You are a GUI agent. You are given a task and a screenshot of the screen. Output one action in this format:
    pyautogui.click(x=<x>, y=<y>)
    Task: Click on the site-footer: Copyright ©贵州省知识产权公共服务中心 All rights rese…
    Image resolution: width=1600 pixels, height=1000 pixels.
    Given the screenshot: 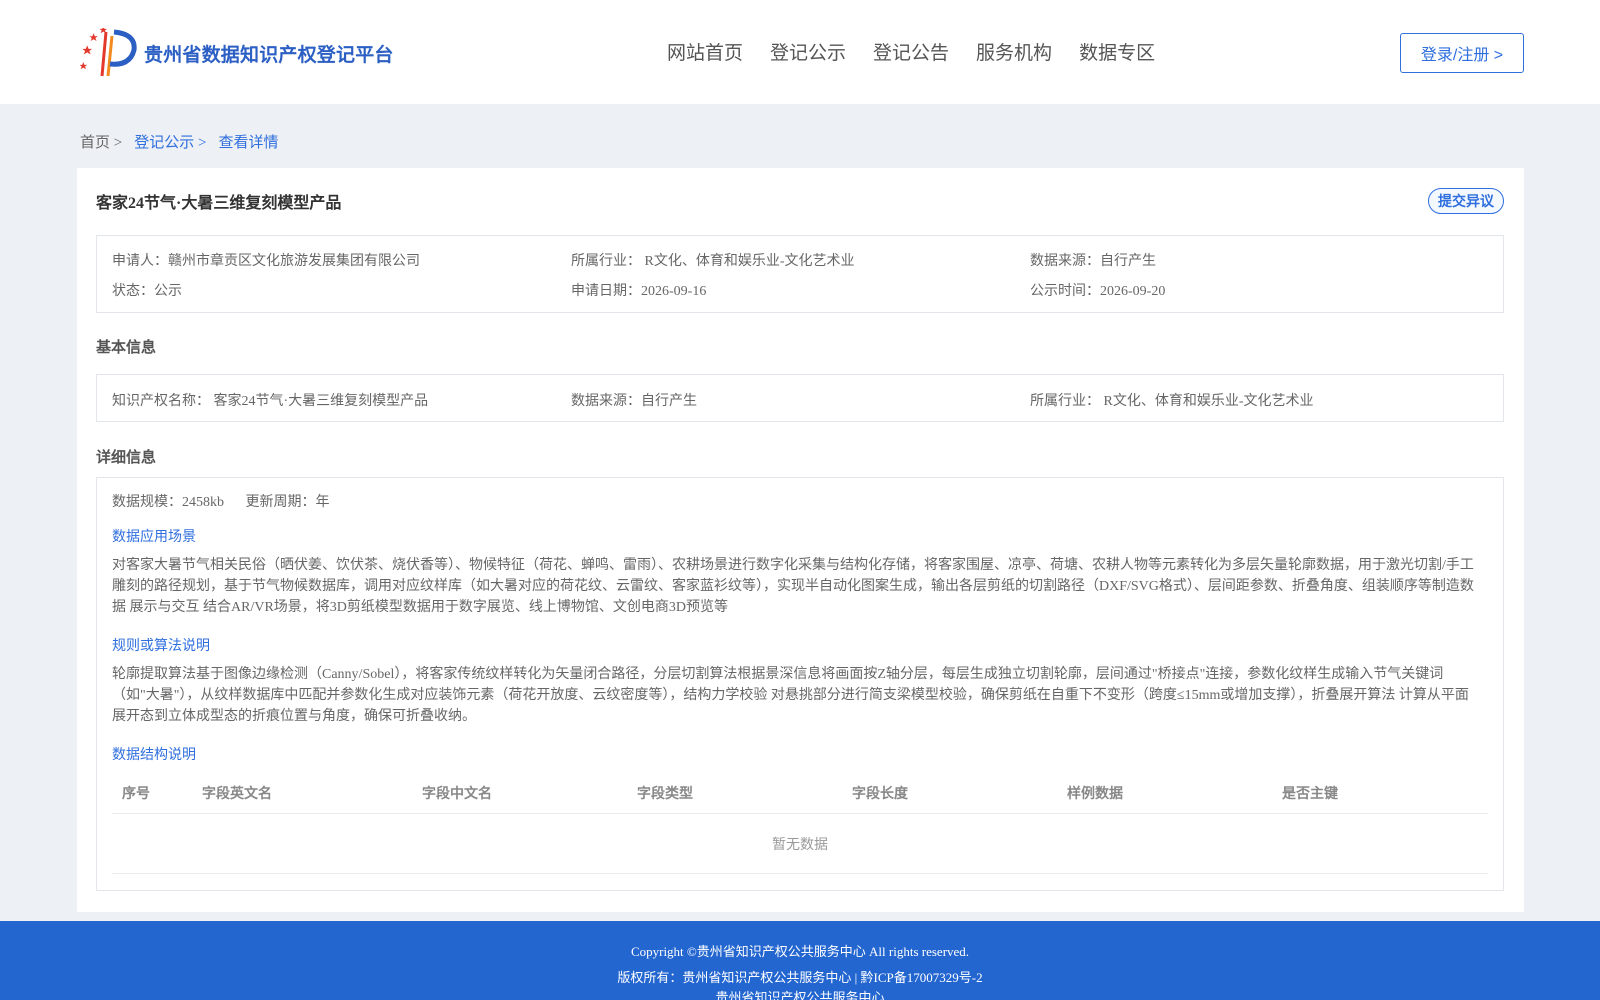 What is the action you would take?
    pyautogui.click(x=800, y=960)
    